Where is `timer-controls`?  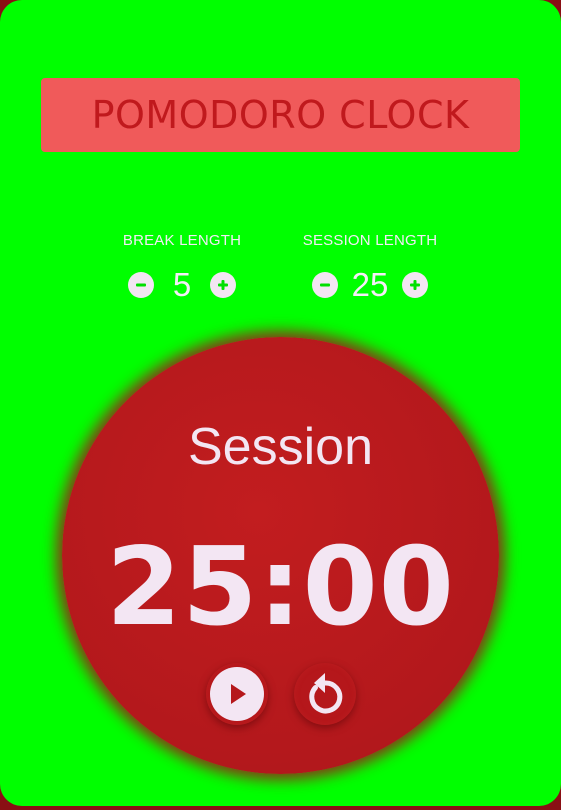
timer-controls is located at coordinates (280, 694).